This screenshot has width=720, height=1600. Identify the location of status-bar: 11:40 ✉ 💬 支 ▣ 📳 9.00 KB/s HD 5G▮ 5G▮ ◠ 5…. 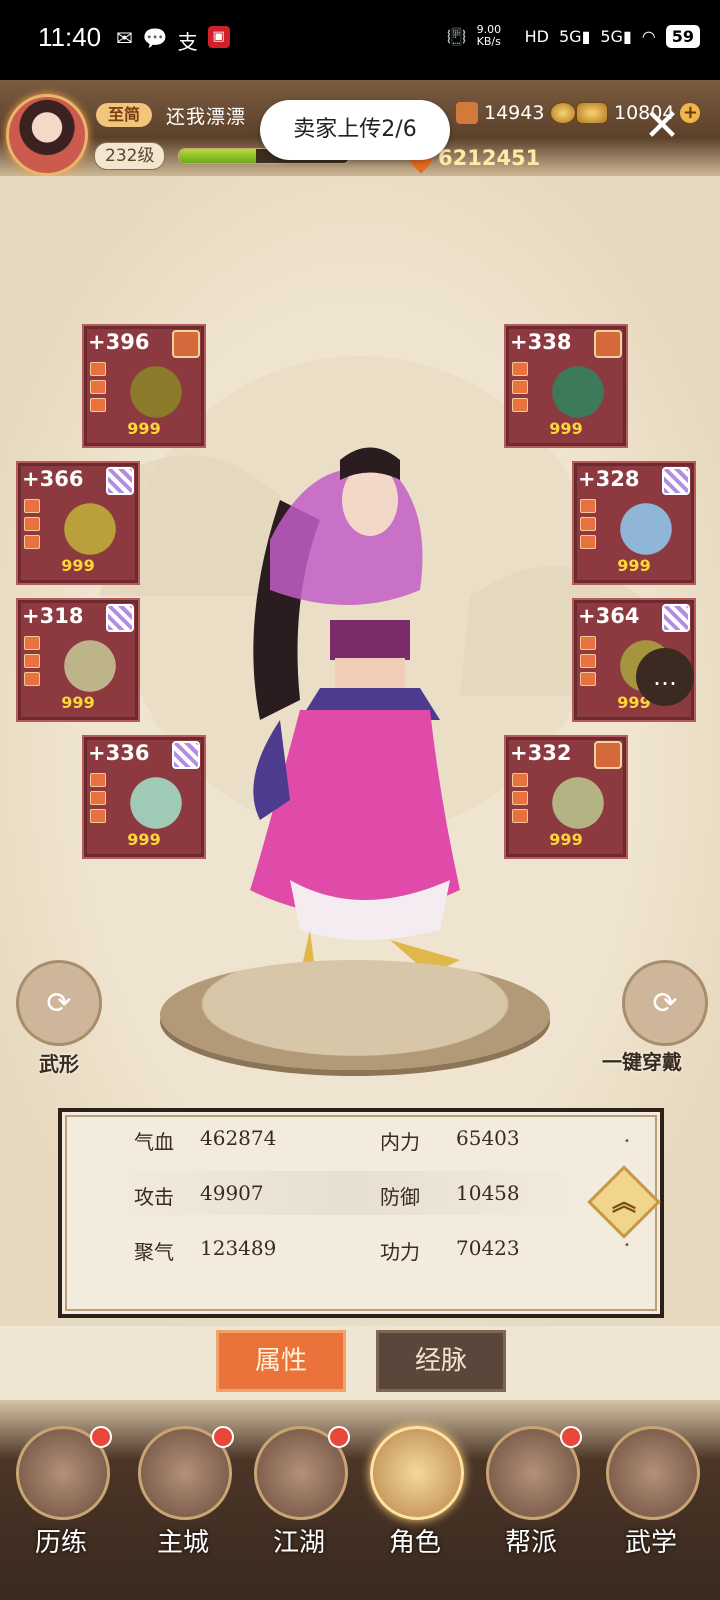
(360, 40).